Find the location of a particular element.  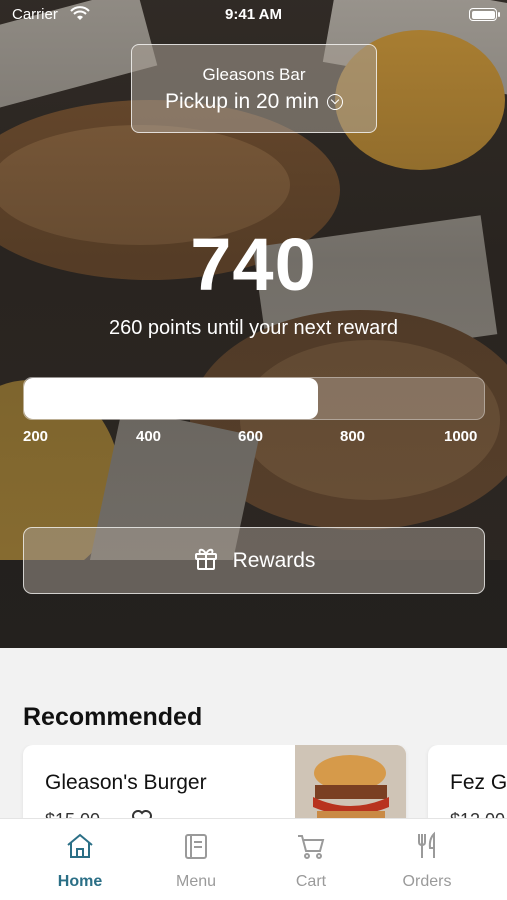

cart-icon is located at coordinates (311, 846).